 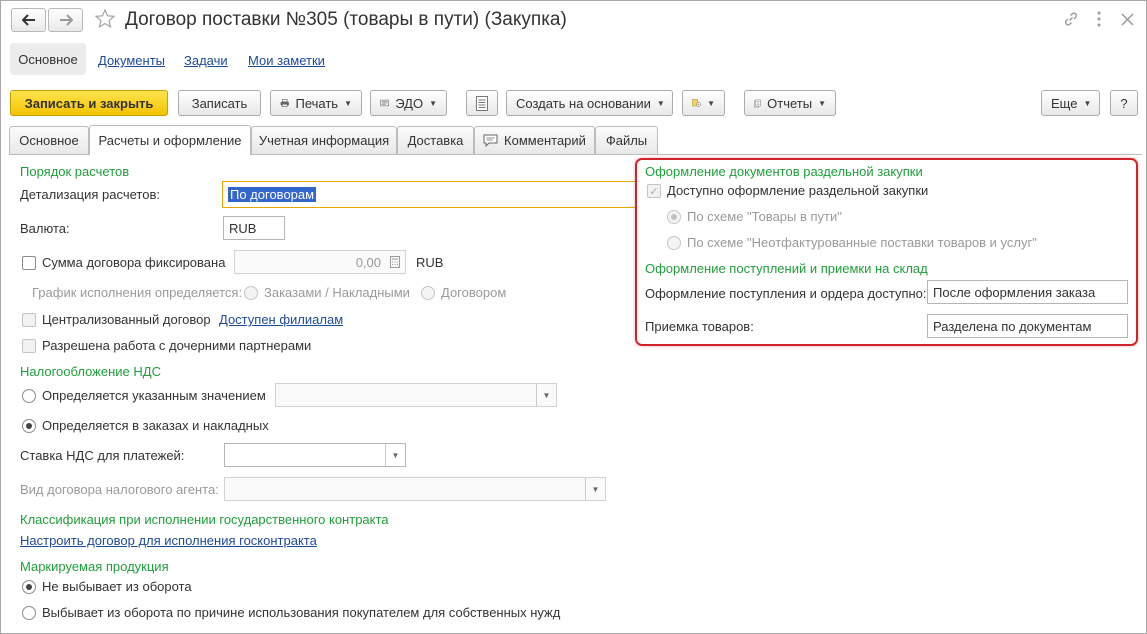 What do you see at coordinates (29, 396) in the screenshot?
I see `vat-specified-radio` at bounding box center [29, 396].